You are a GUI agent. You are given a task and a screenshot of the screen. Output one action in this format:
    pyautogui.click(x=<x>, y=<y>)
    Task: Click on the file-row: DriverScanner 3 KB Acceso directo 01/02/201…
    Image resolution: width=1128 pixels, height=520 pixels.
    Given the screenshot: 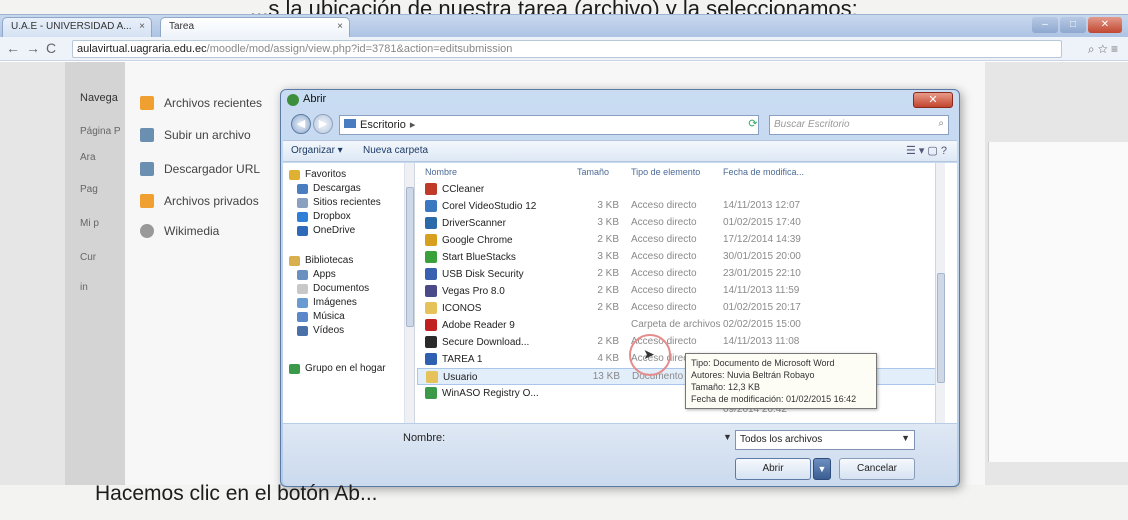 What is the action you would take?
    pyautogui.click(x=681, y=223)
    